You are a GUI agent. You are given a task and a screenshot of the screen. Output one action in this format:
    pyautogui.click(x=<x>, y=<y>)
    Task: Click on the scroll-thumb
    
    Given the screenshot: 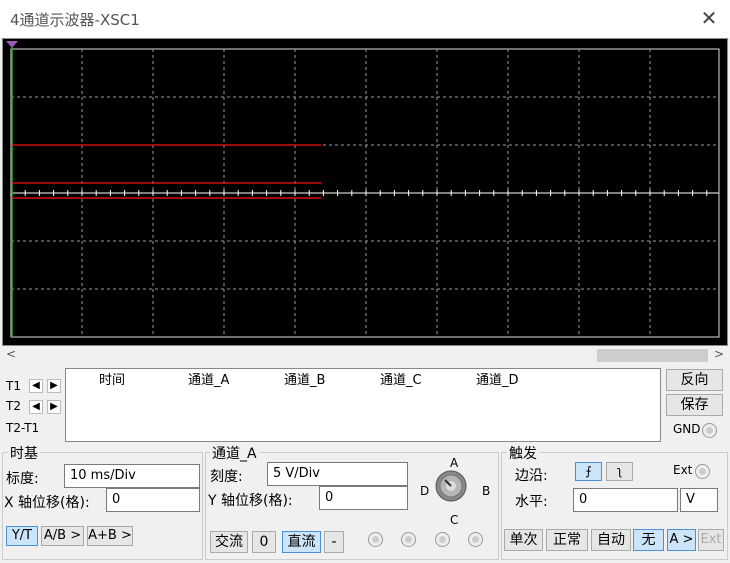 What is the action you would take?
    pyautogui.click(x=652, y=355)
    